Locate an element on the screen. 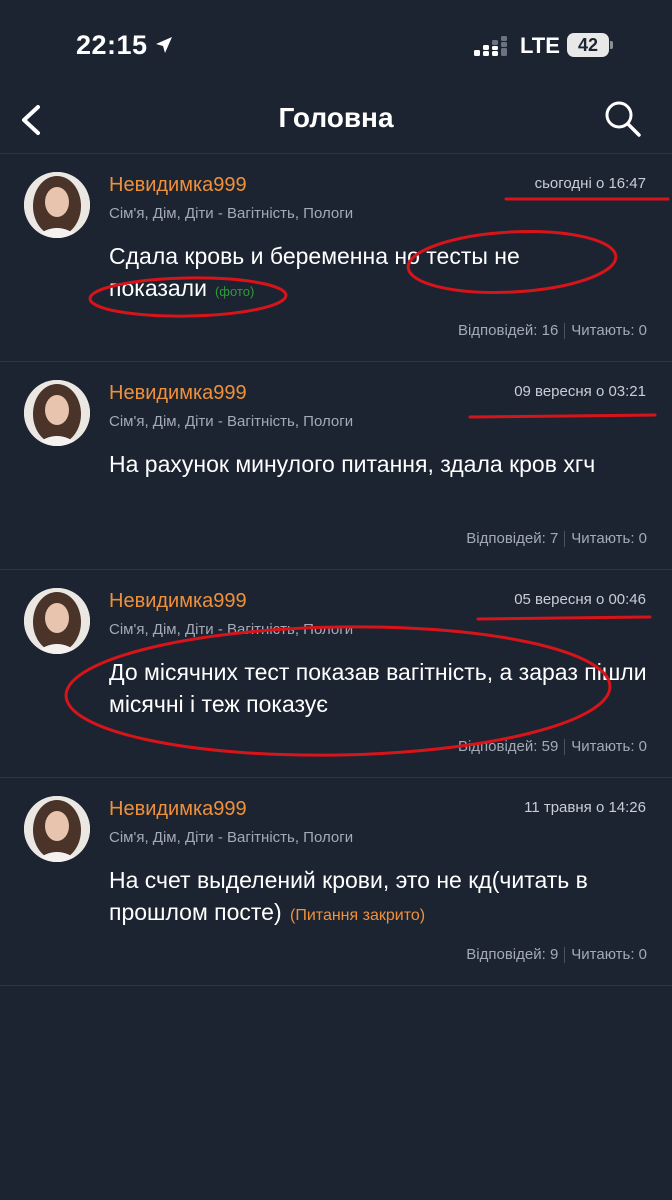 The image size is (672, 1200). post-timestamp: 09 вересня о 03:21 is located at coordinates (580, 391).